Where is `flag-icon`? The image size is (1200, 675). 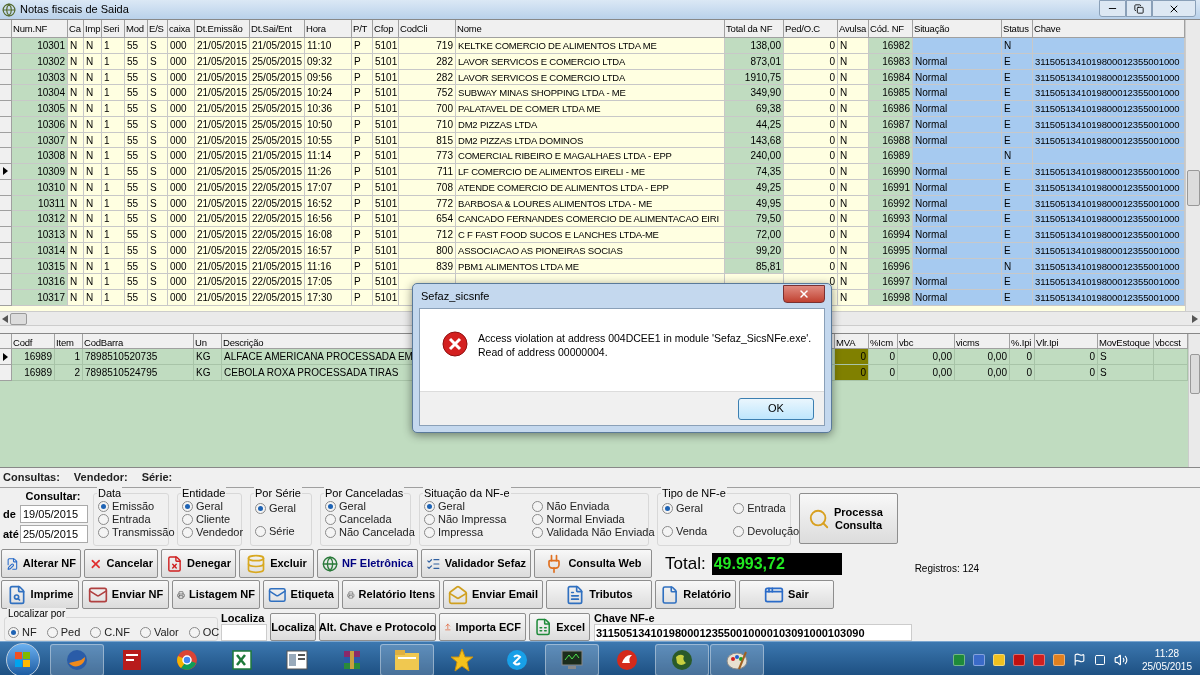
flag-icon is located at coordinates (1079, 659).